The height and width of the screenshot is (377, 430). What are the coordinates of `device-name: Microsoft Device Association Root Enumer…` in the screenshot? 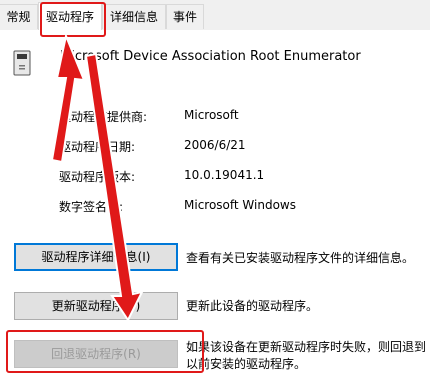 It's located at (210, 56).